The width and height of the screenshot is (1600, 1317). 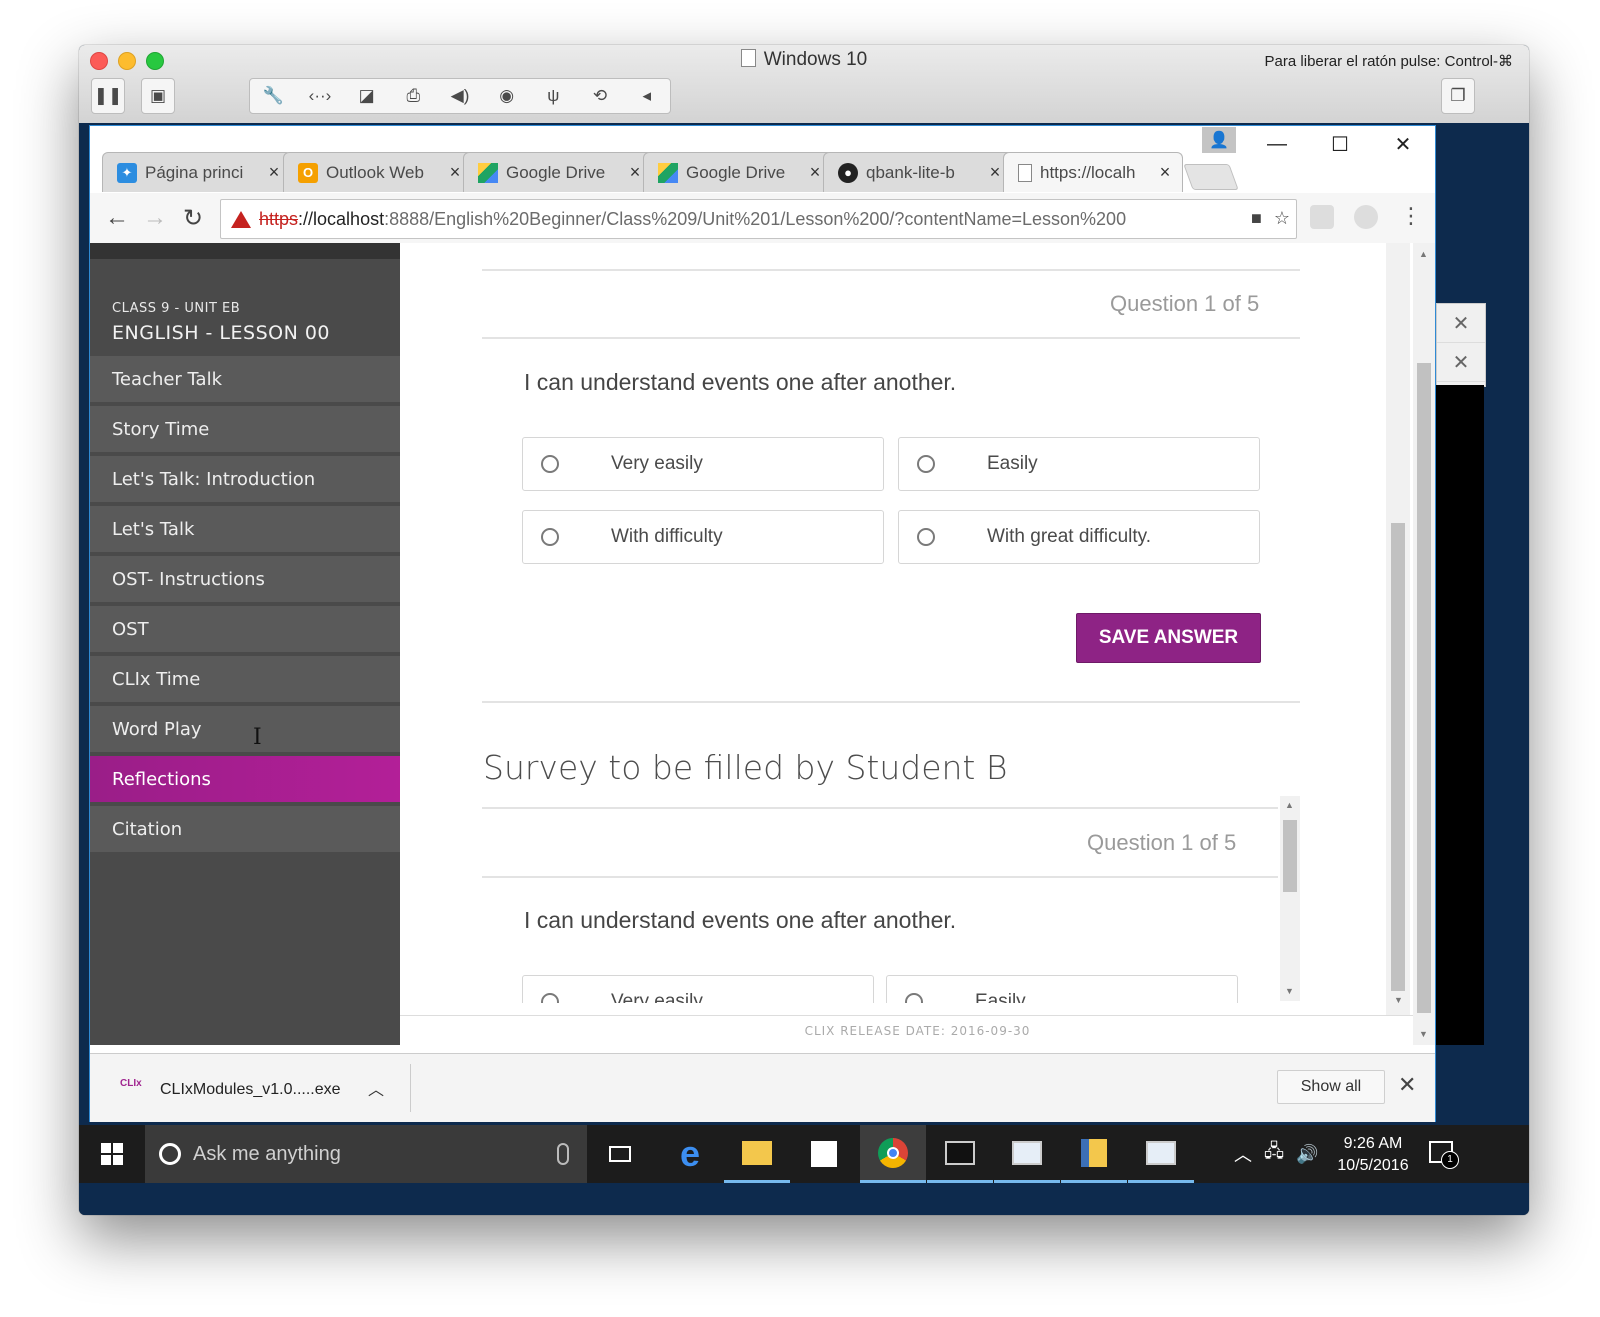 I want to click on menu-icon: ⋮, so click(x=1411, y=216).